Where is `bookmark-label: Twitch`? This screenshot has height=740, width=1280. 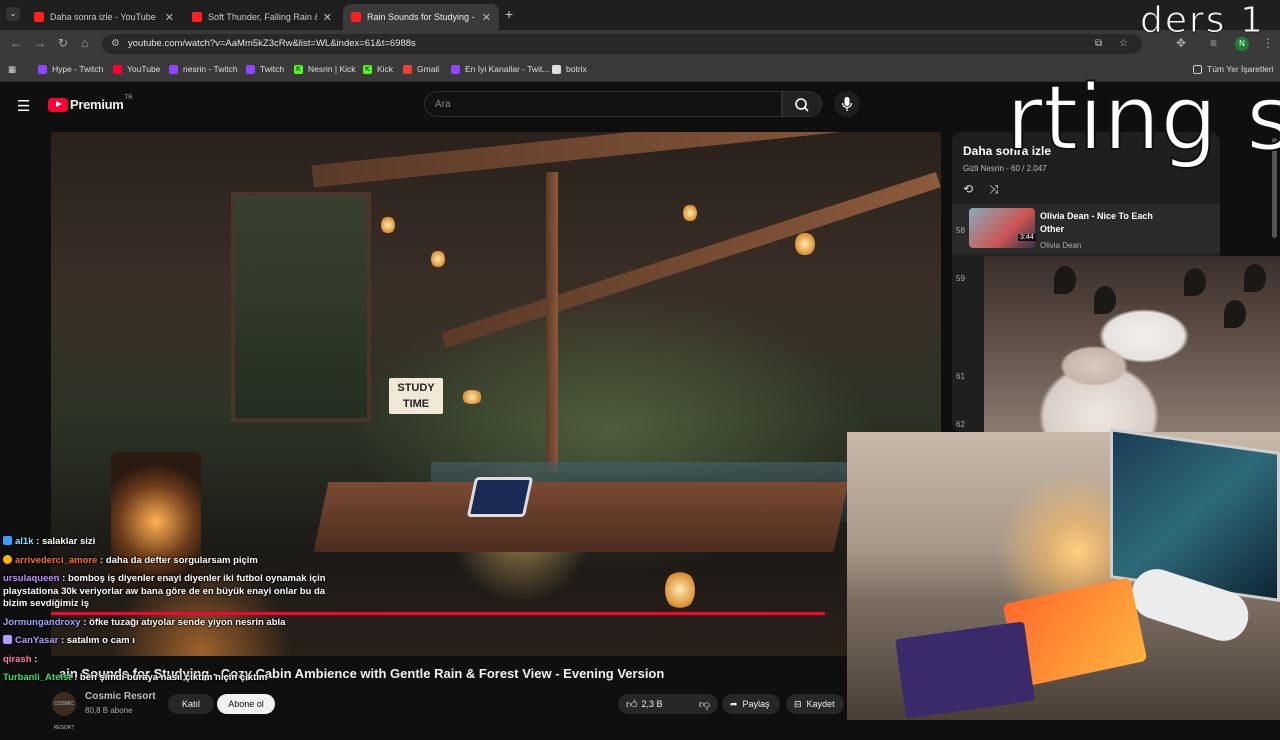 bookmark-label: Twitch is located at coordinates (272, 69).